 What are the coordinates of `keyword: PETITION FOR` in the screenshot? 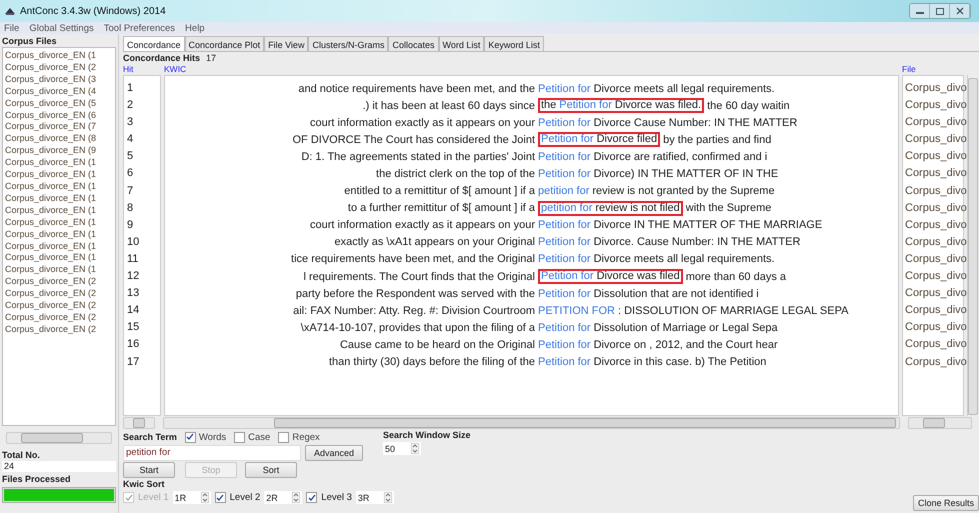 It's located at (576, 310).